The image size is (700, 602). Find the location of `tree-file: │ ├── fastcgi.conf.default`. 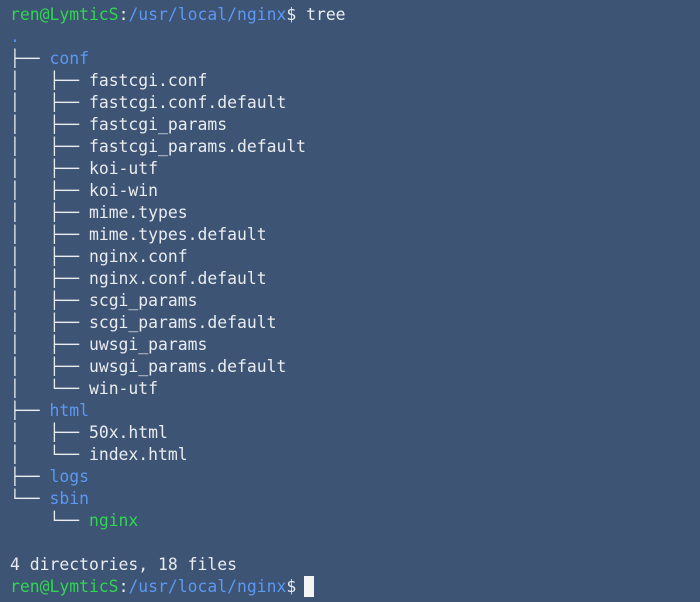

tree-file: │ ├── fastcgi.conf.default is located at coordinates (355, 103).